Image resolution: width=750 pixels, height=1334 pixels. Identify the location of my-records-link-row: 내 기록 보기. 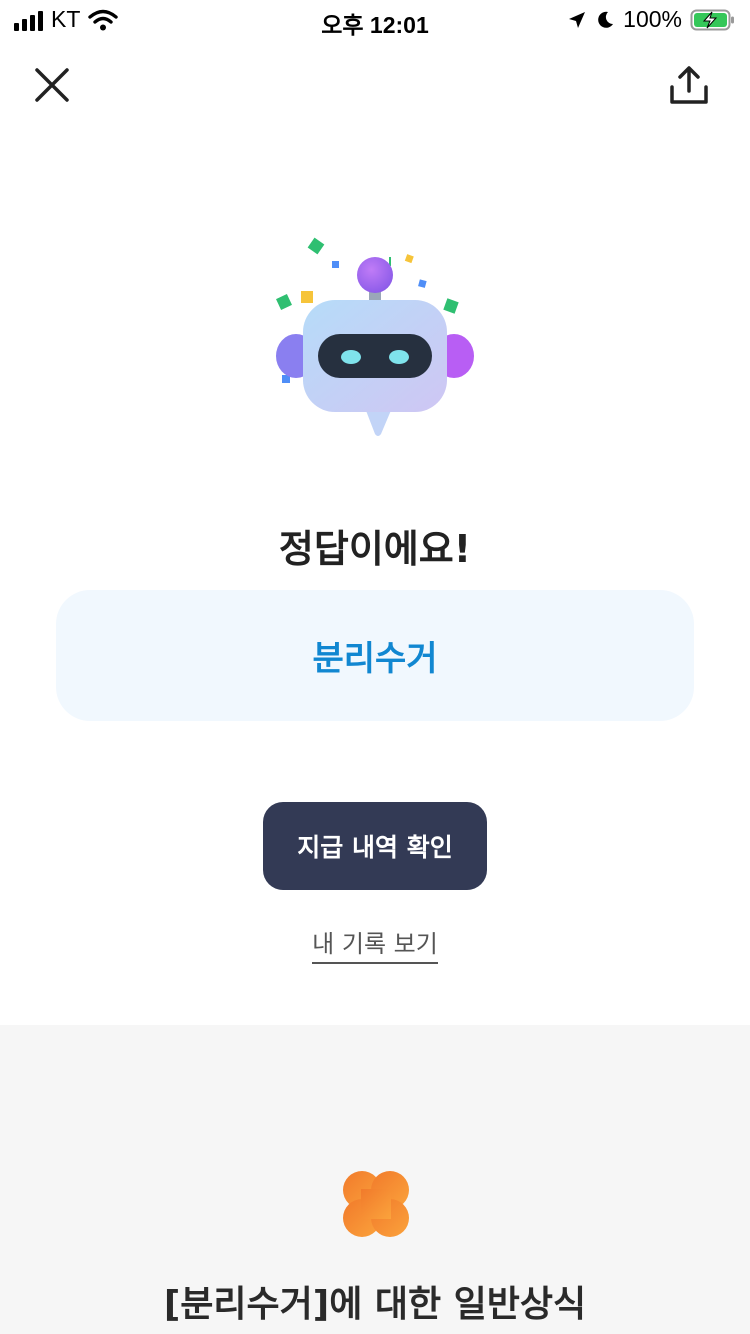
(375, 944).